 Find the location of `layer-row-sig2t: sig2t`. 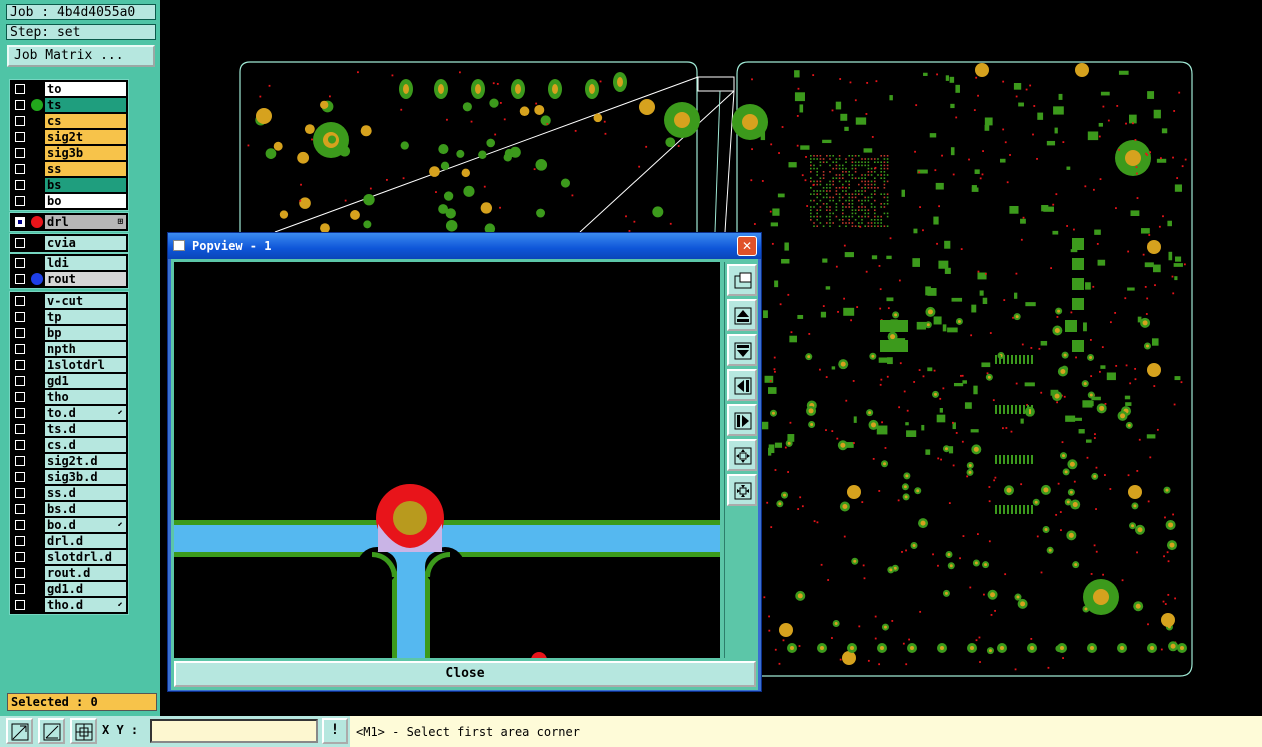

layer-row-sig2t: sig2t is located at coordinates (69, 137).